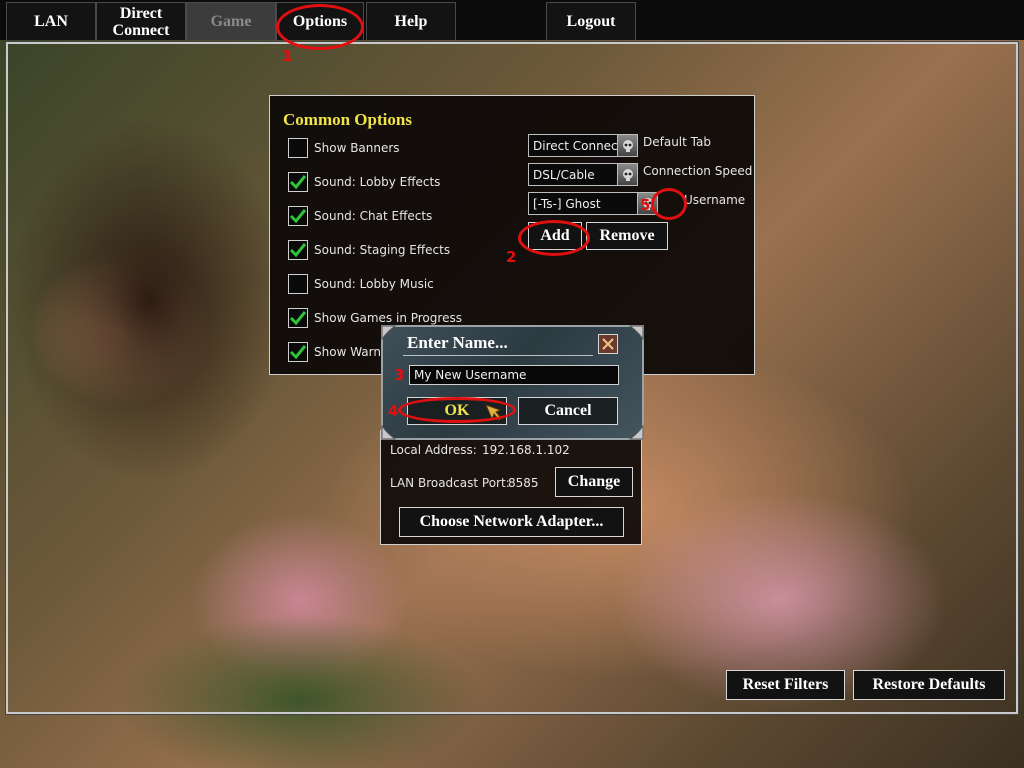 This screenshot has height=768, width=1024. Describe the element at coordinates (554, 238) in the screenshot. I see `annotation-ring-add` at that location.